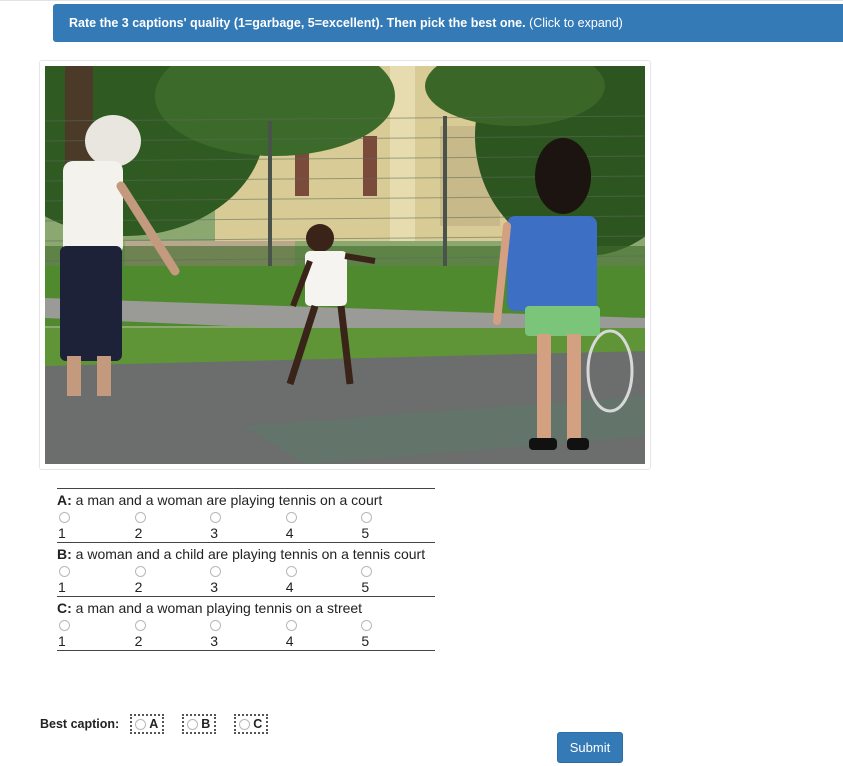  Describe the element at coordinates (64, 517) in the screenshot. I see `caption-a-rating-1-radio` at that location.